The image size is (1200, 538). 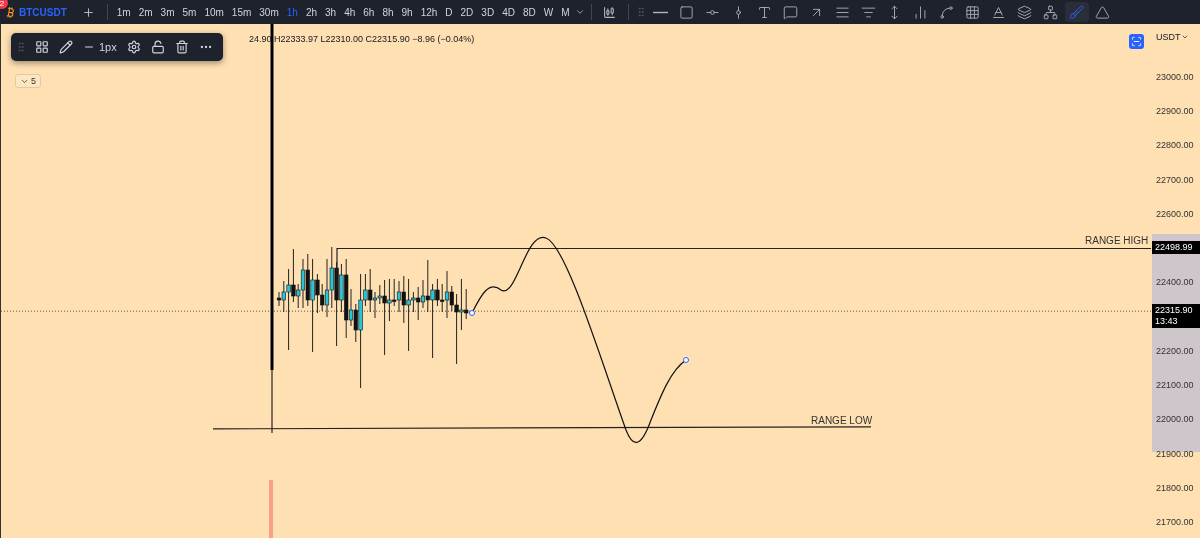 I want to click on range-low-label: RANGE LOW, so click(x=842, y=420).